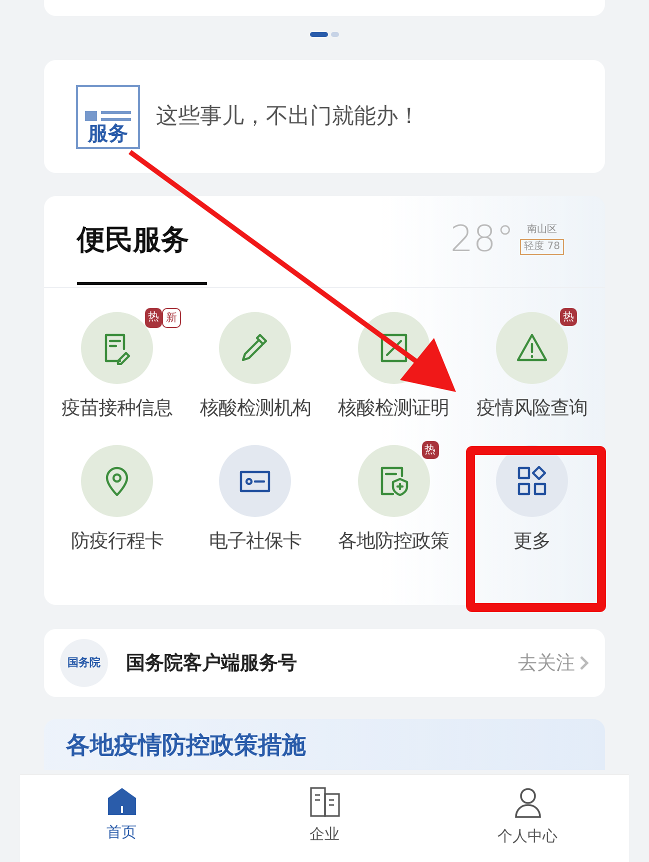  Describe the element at coordinates (324, 802) in the screenshot. I see `buildings-icon` at that location.